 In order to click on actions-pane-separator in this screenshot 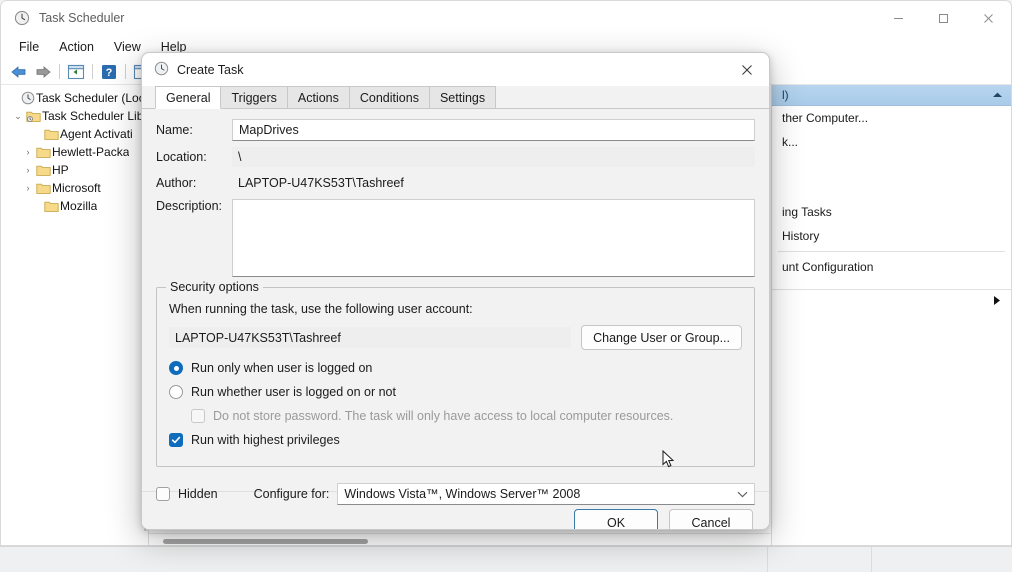, I will do `click(891, 251)`.